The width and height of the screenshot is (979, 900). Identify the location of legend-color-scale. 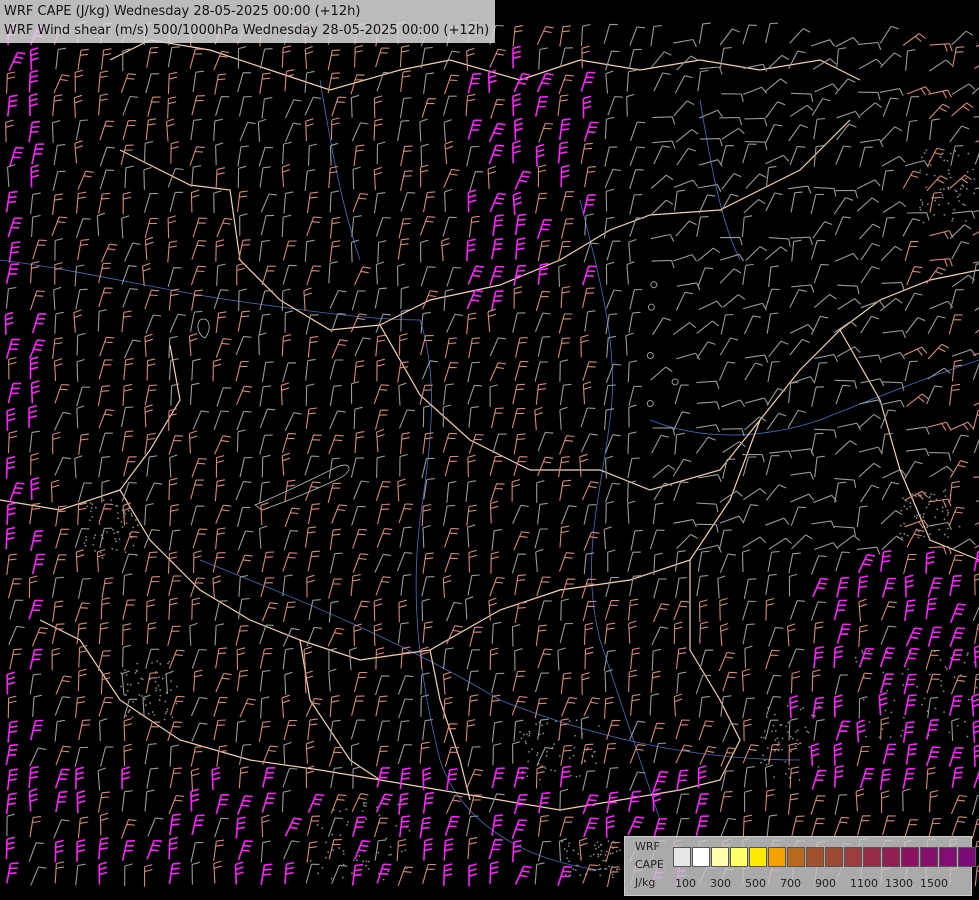
(825, 857).